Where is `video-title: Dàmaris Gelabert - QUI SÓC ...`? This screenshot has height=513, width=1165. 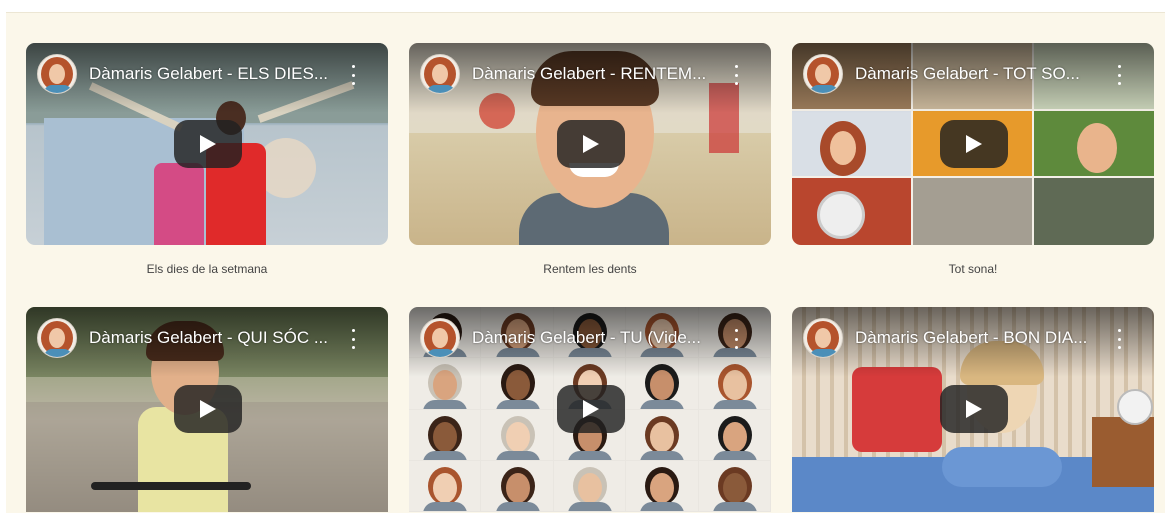 video-title: Dàmaris Gelabert - QUI SÓC ... is located at coordinates (209, 338).